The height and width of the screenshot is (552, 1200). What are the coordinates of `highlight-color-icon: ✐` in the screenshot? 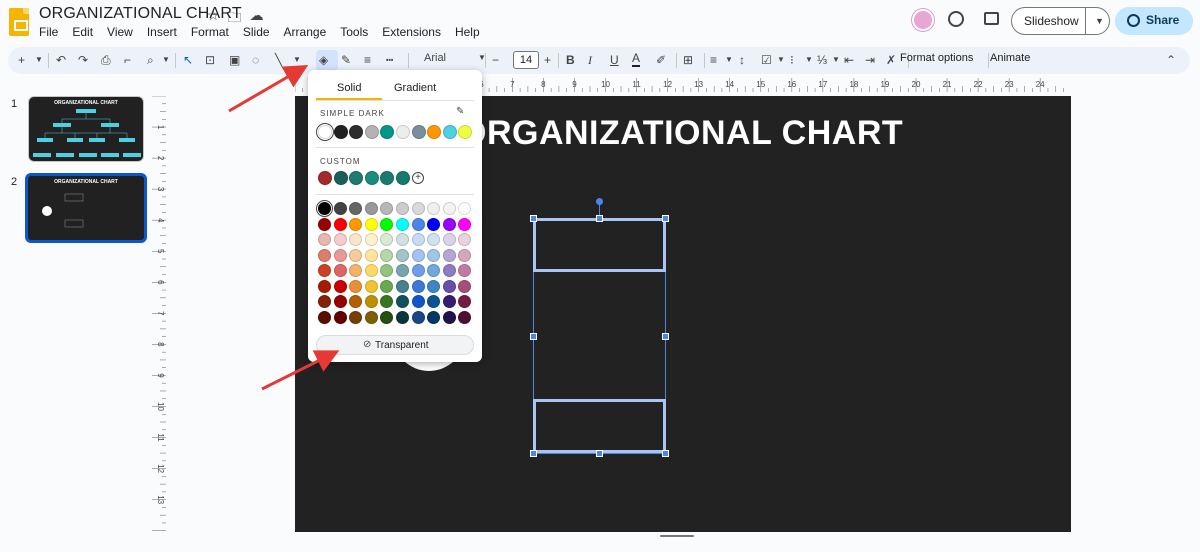 It's located at (661, 60).